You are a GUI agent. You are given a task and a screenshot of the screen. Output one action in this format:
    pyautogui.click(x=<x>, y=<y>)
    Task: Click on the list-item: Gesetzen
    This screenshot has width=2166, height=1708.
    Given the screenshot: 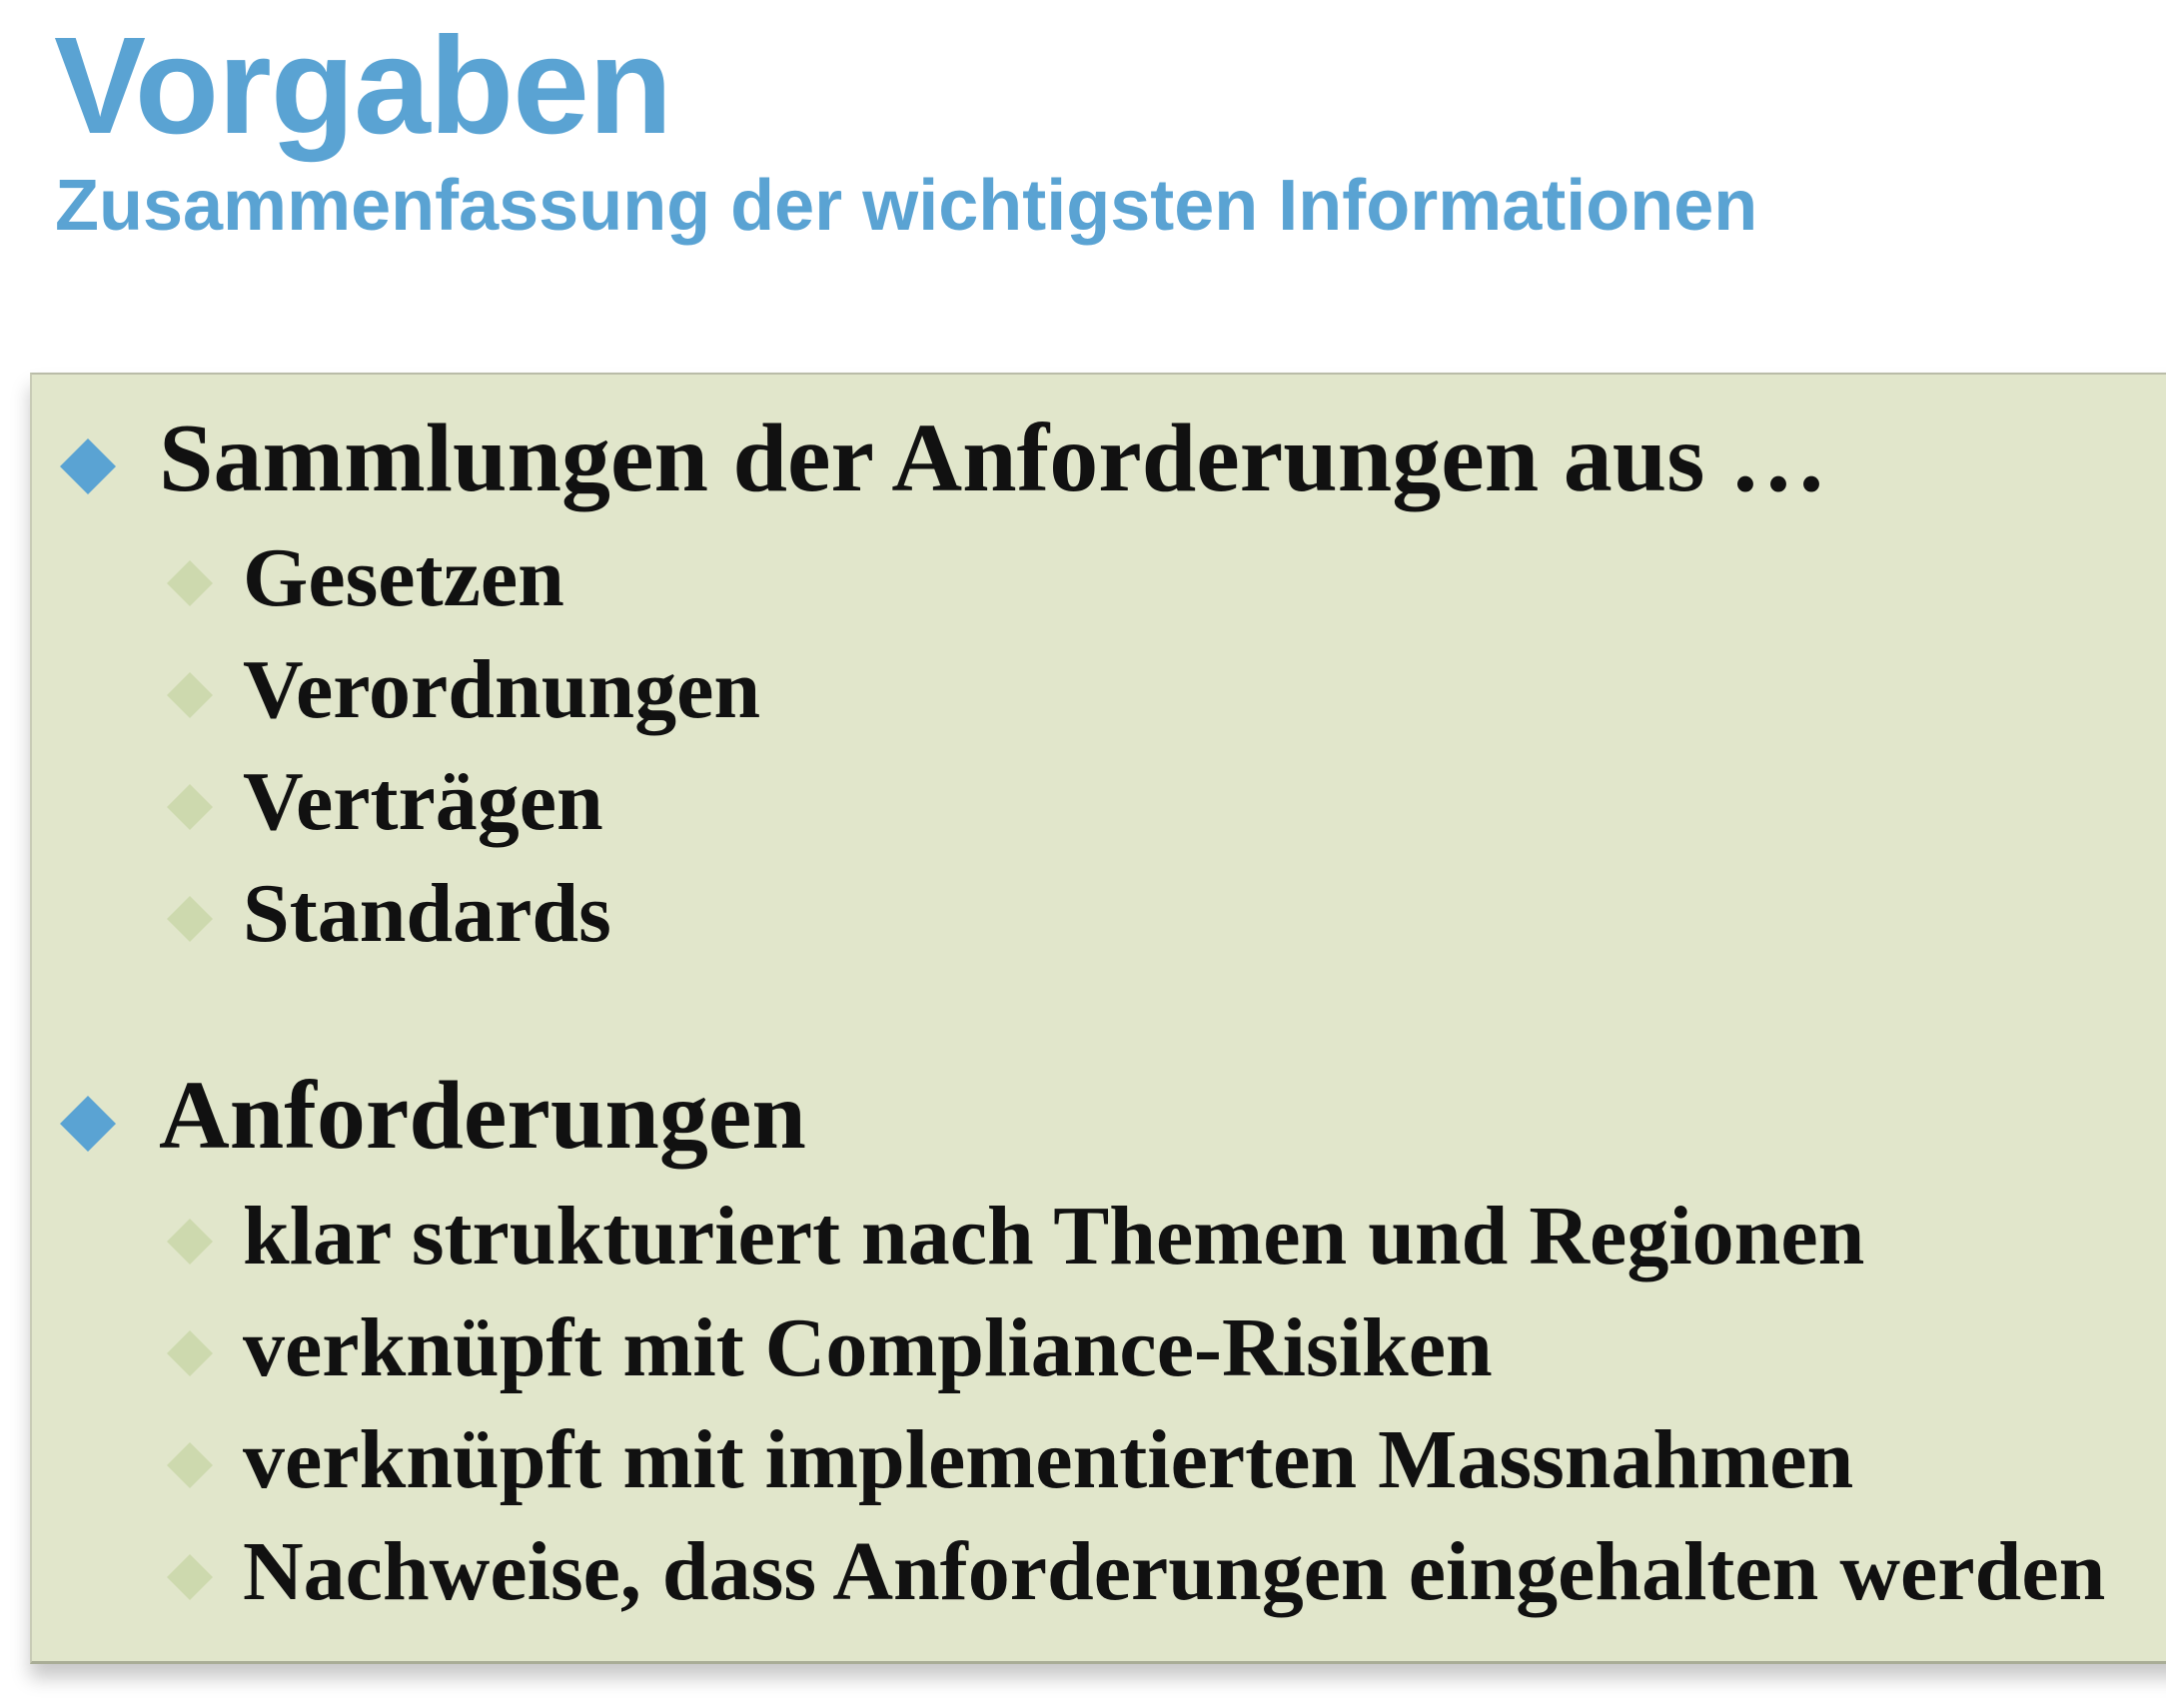 What is the action you would take?
    pyautogui.click(x=403, y=577)
    